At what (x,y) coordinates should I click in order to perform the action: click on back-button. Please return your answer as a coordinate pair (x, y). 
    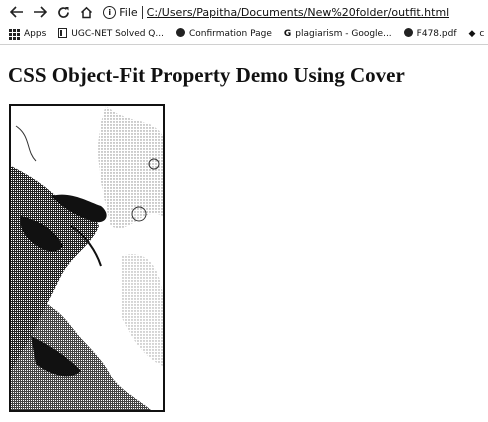
    Looking at the image, I should click on (16, 12).